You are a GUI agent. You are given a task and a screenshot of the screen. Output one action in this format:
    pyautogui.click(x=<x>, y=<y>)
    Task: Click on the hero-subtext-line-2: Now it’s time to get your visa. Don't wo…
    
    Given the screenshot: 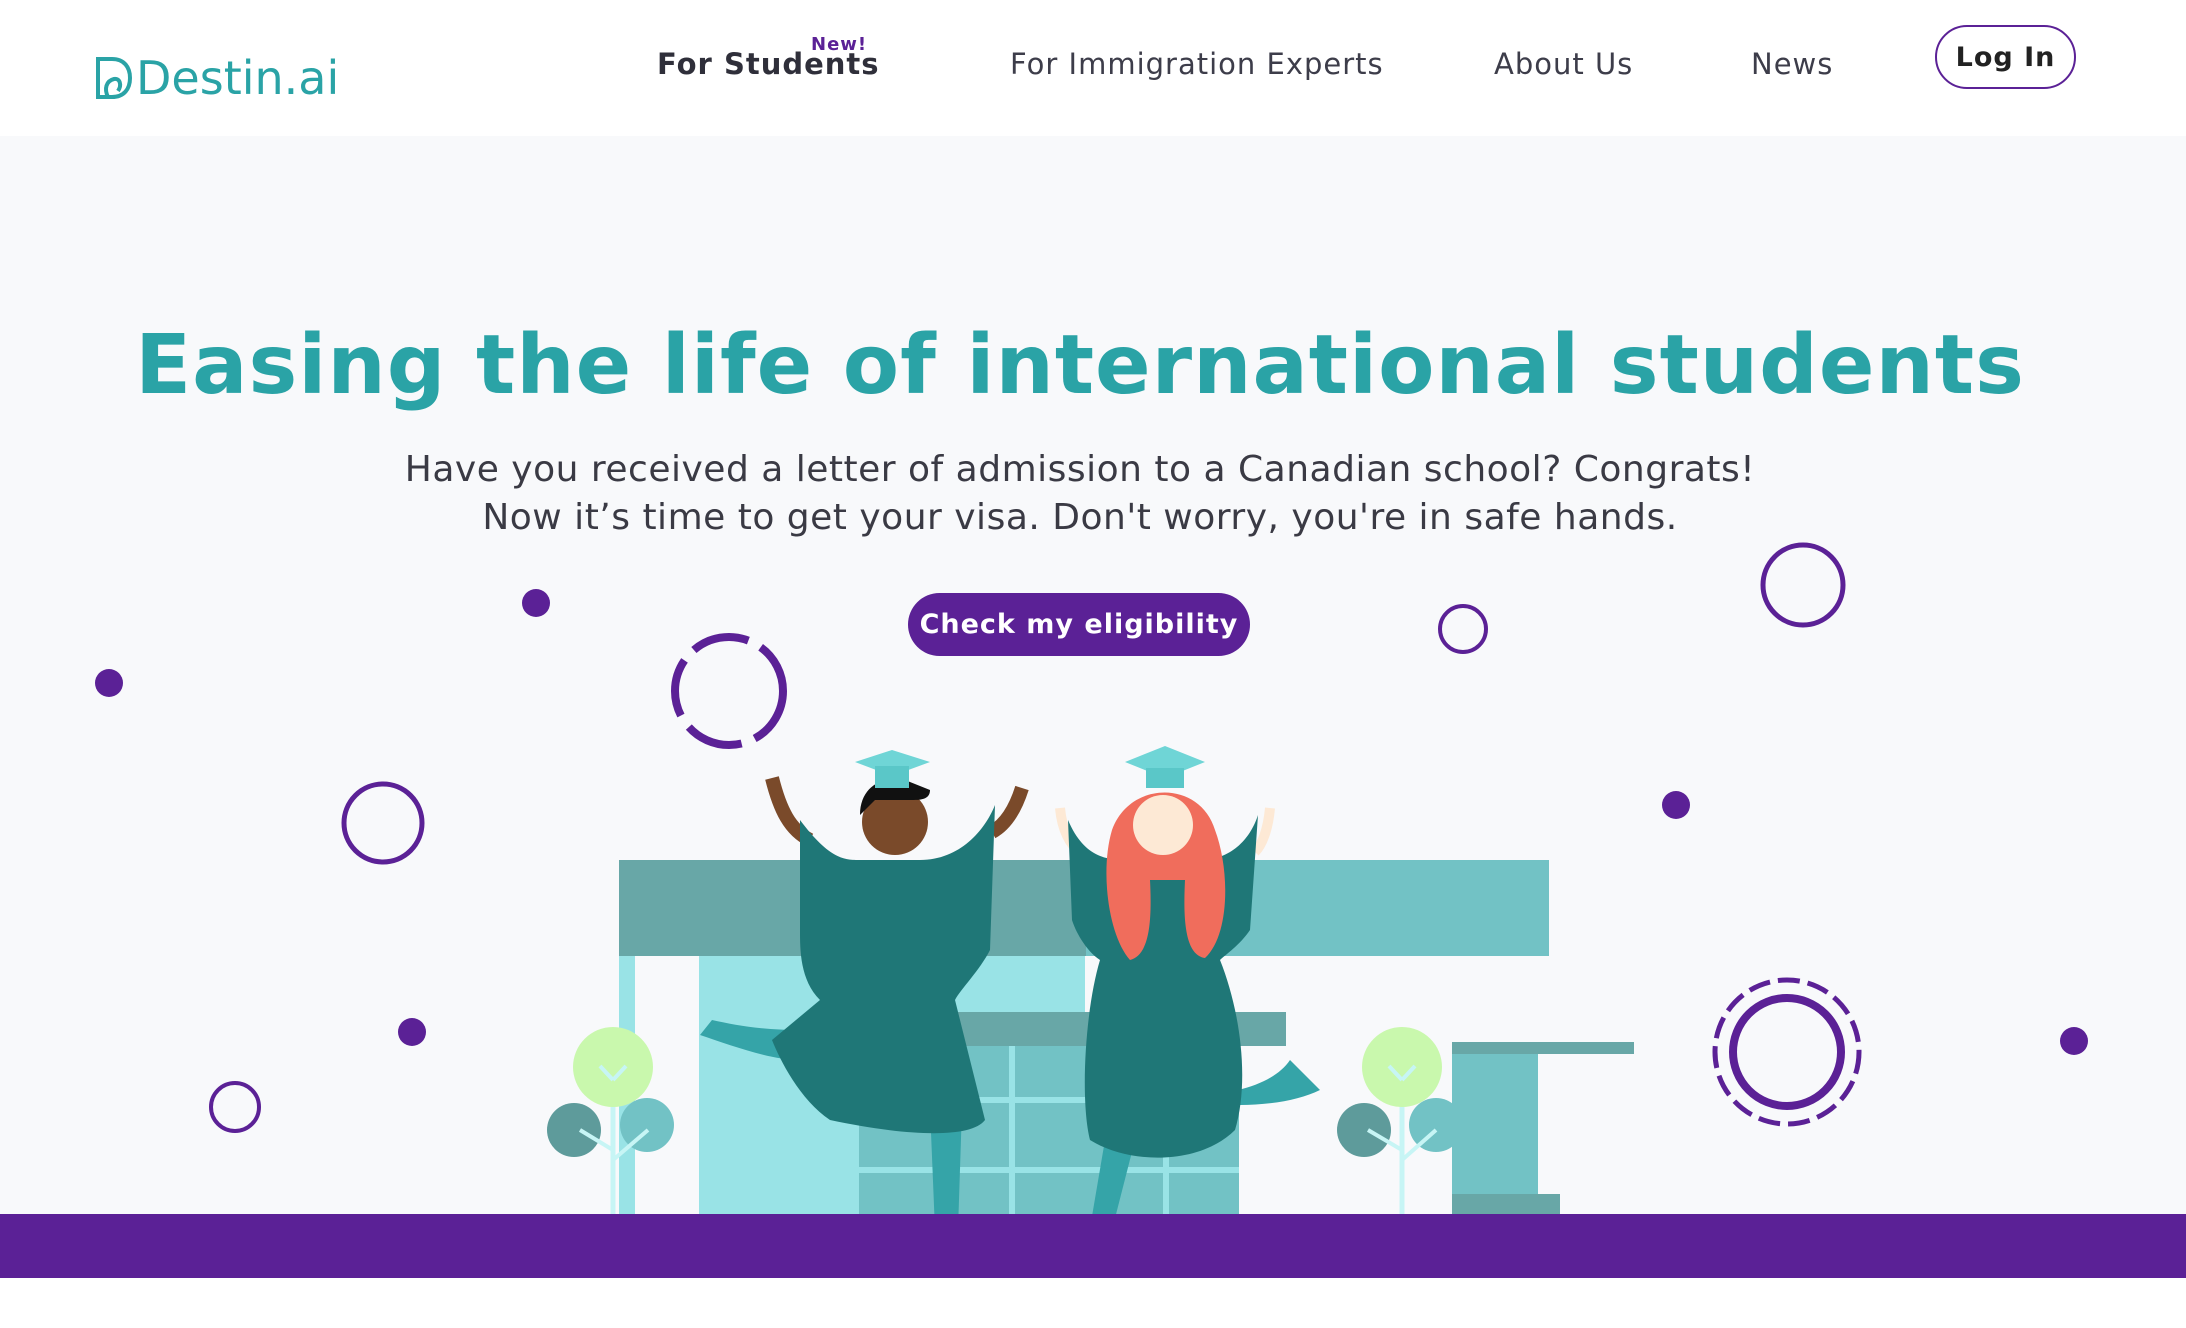 What is the action you would take?
    pyautogui.click(x=1080, y=517)
    